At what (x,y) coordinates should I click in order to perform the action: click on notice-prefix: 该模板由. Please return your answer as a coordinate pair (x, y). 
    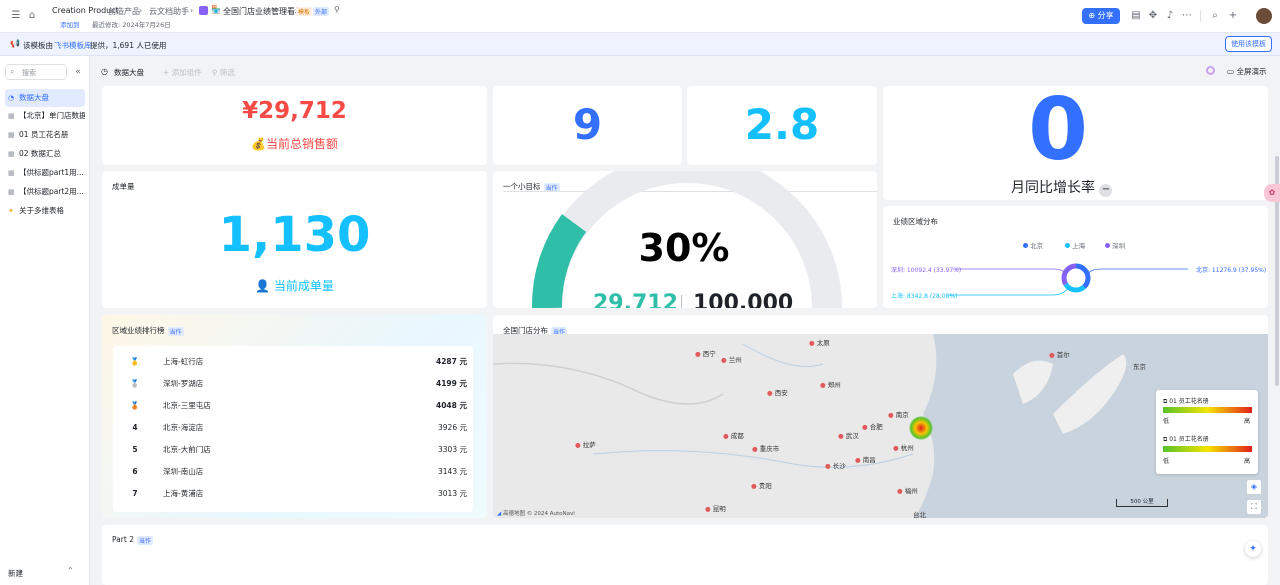
    Looking at the image, I should click on (38, 45).